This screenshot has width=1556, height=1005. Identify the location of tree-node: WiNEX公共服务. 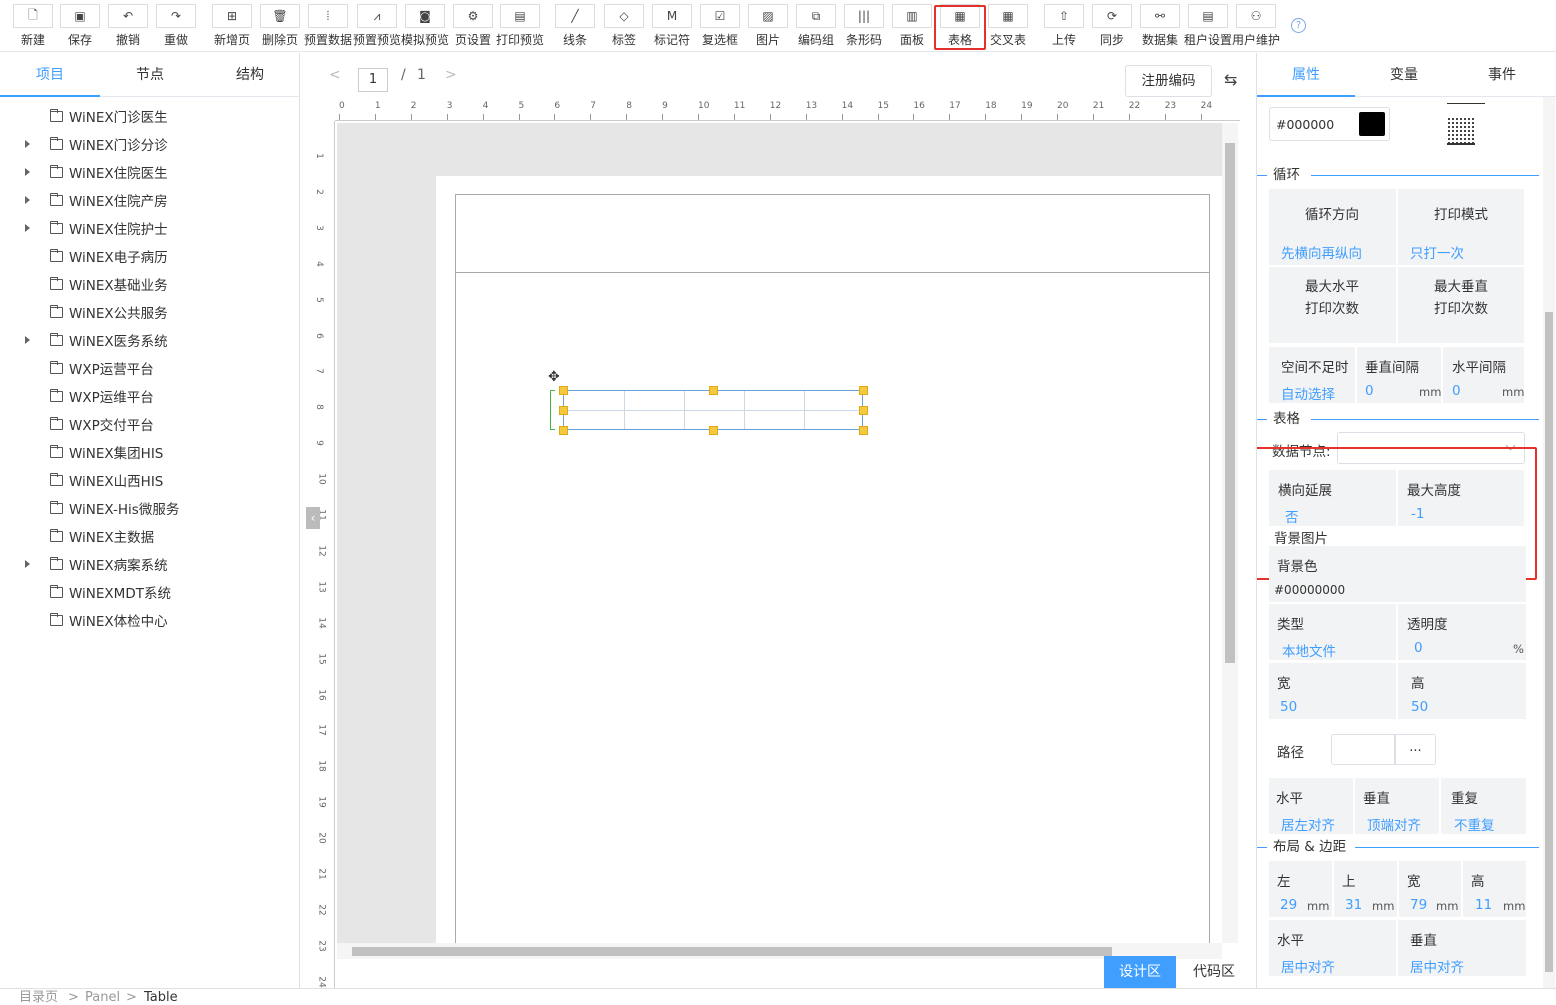
(150, 312).